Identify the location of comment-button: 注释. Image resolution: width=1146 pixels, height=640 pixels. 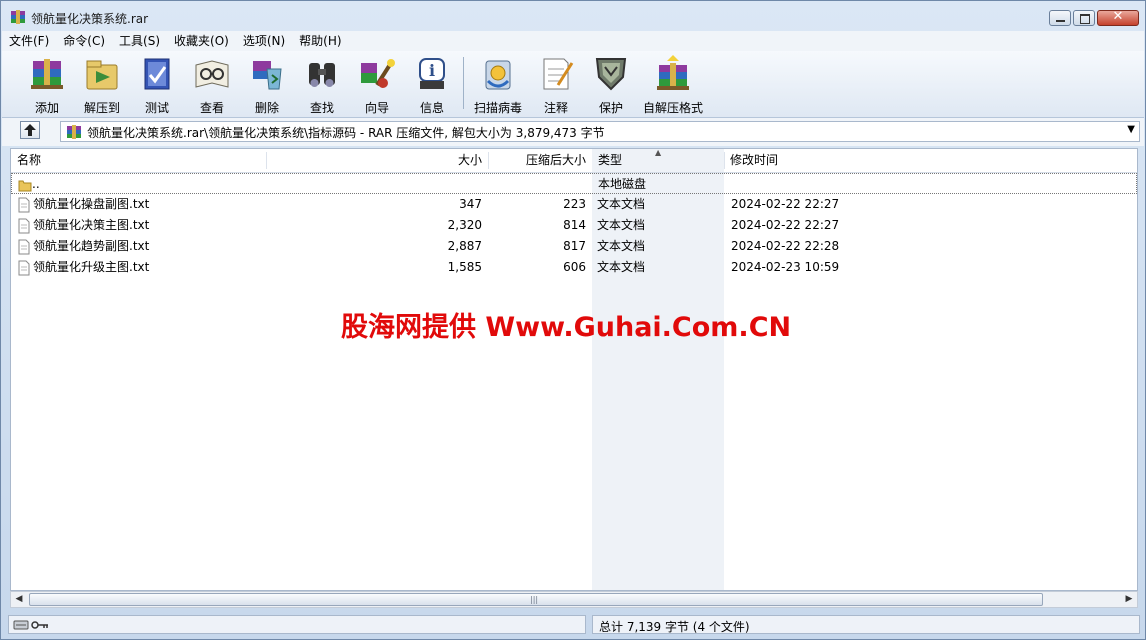
(556, 85).